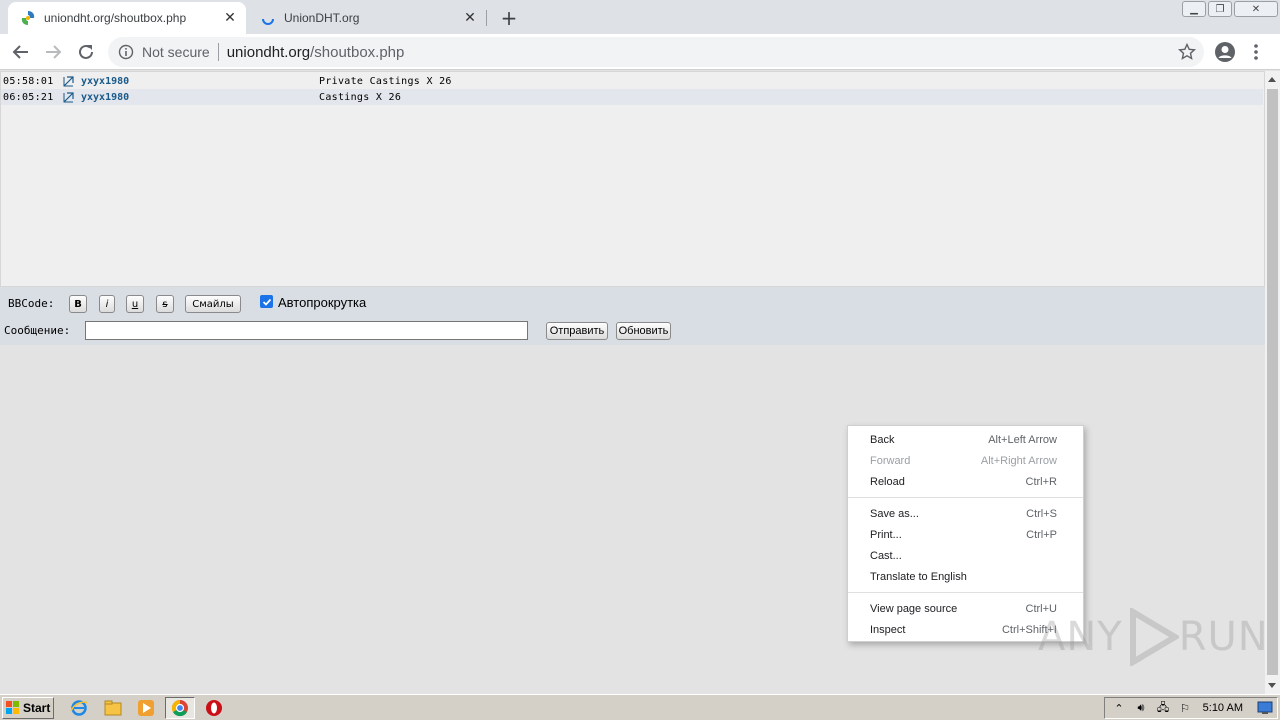 The image size is (1280, 720). I want to click on underline-button: u, so click(135, 304).